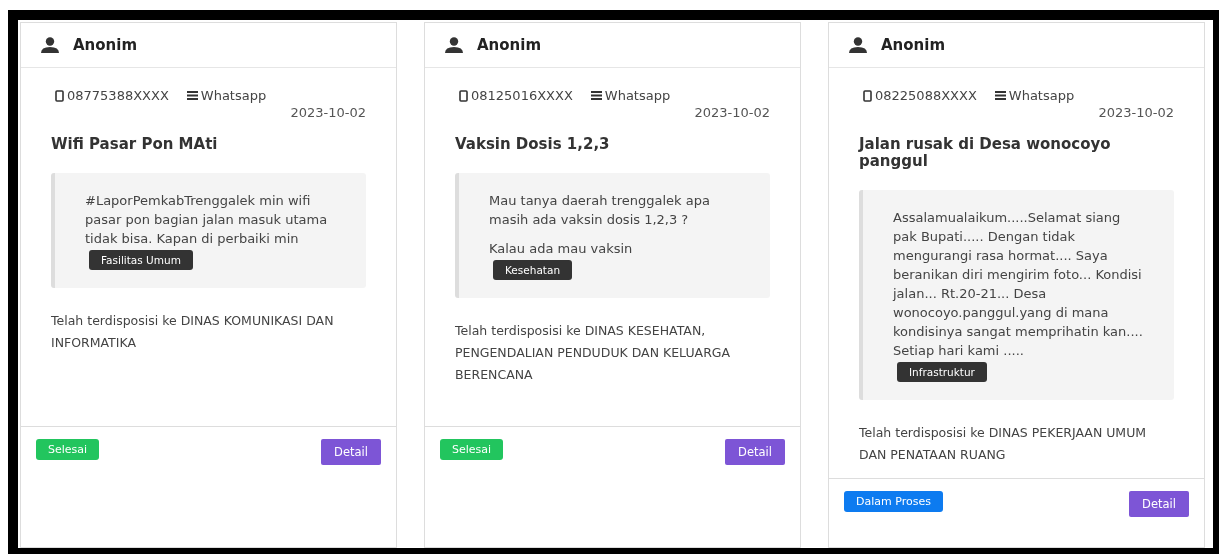 The width and height of the screenshot is (1219, 556). Describe the element at coordinates (942, 372) in the screenshot. I see `category-tag: Infrastruktur` at that location.